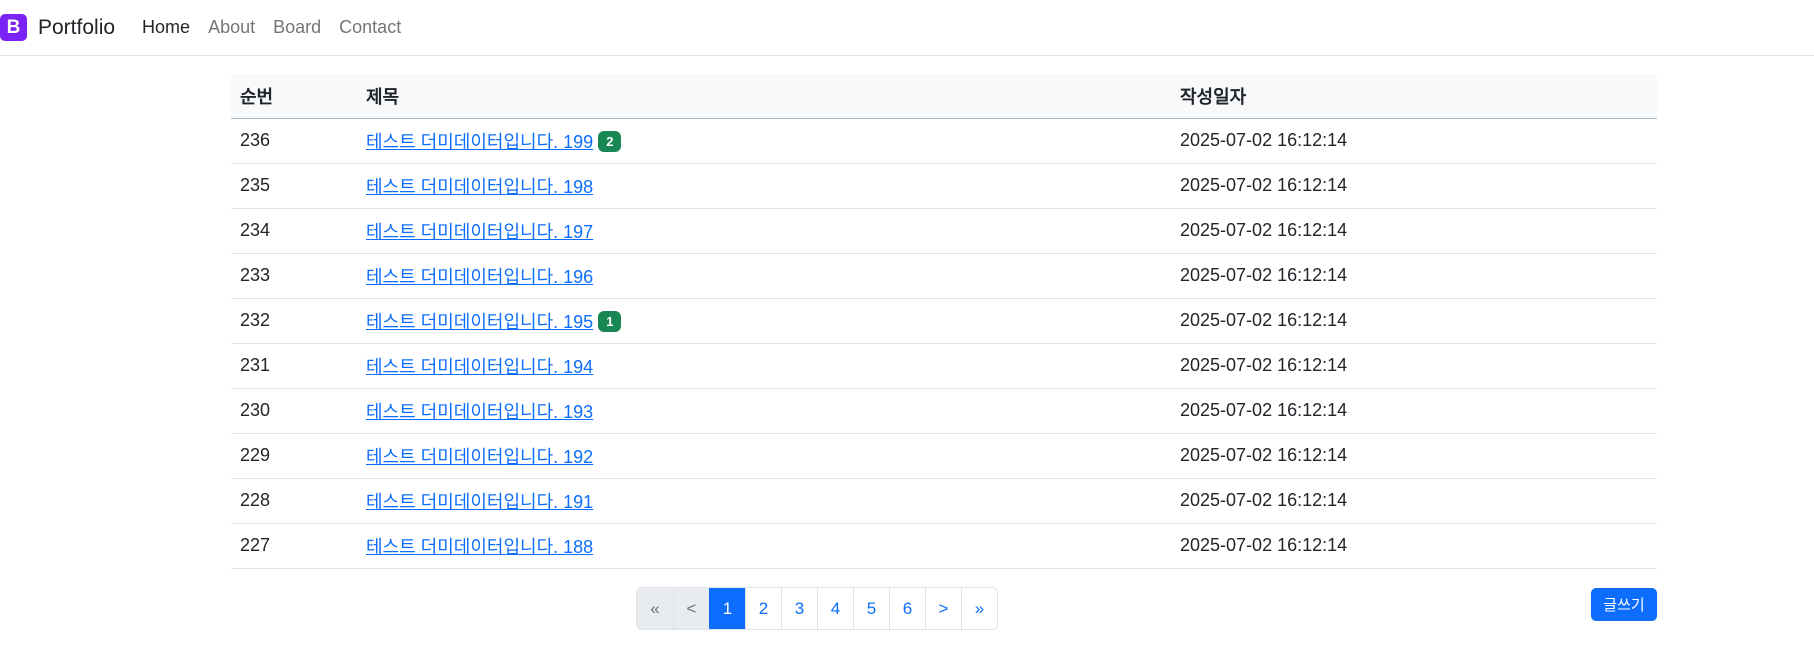  Describe the element at coordinates (979, 608) in the screenshot. I see `page-last-button: »` at that location.